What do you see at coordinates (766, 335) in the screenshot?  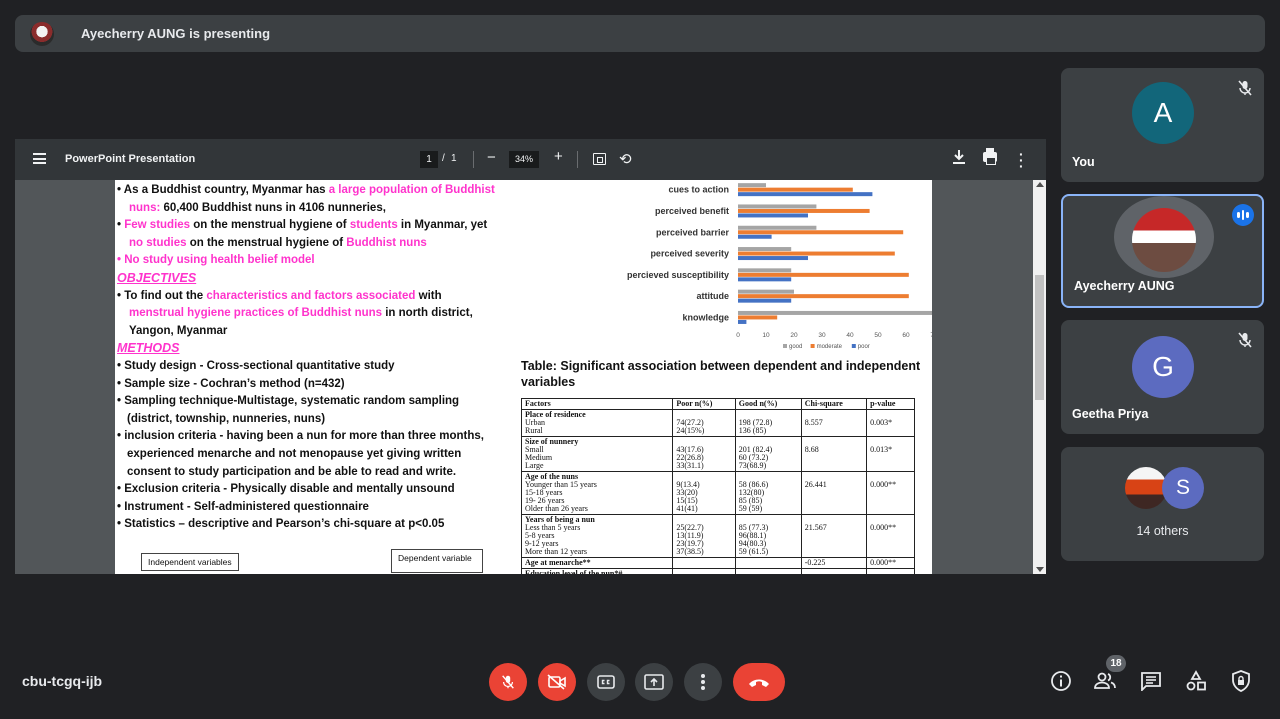 I see `chart-tick-label: 10` at bounding box center [766, 335].